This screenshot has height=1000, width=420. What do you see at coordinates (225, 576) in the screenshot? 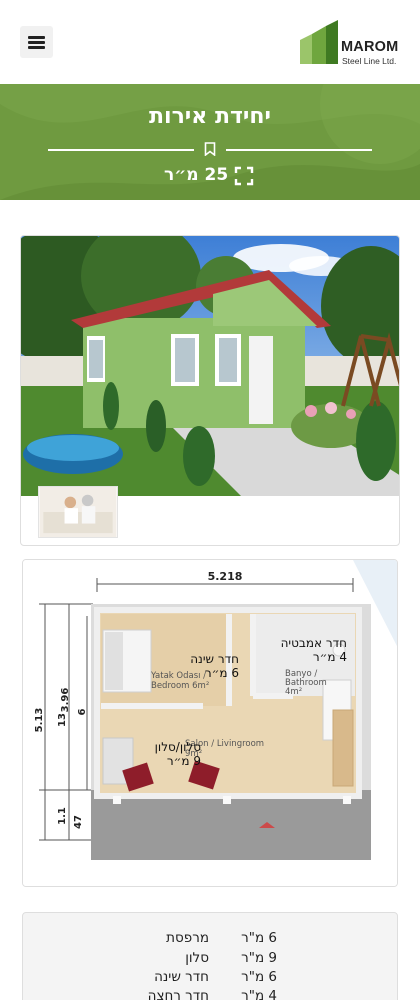
I see `dim-top-label: 5.218` at bounding box center [225, 576].